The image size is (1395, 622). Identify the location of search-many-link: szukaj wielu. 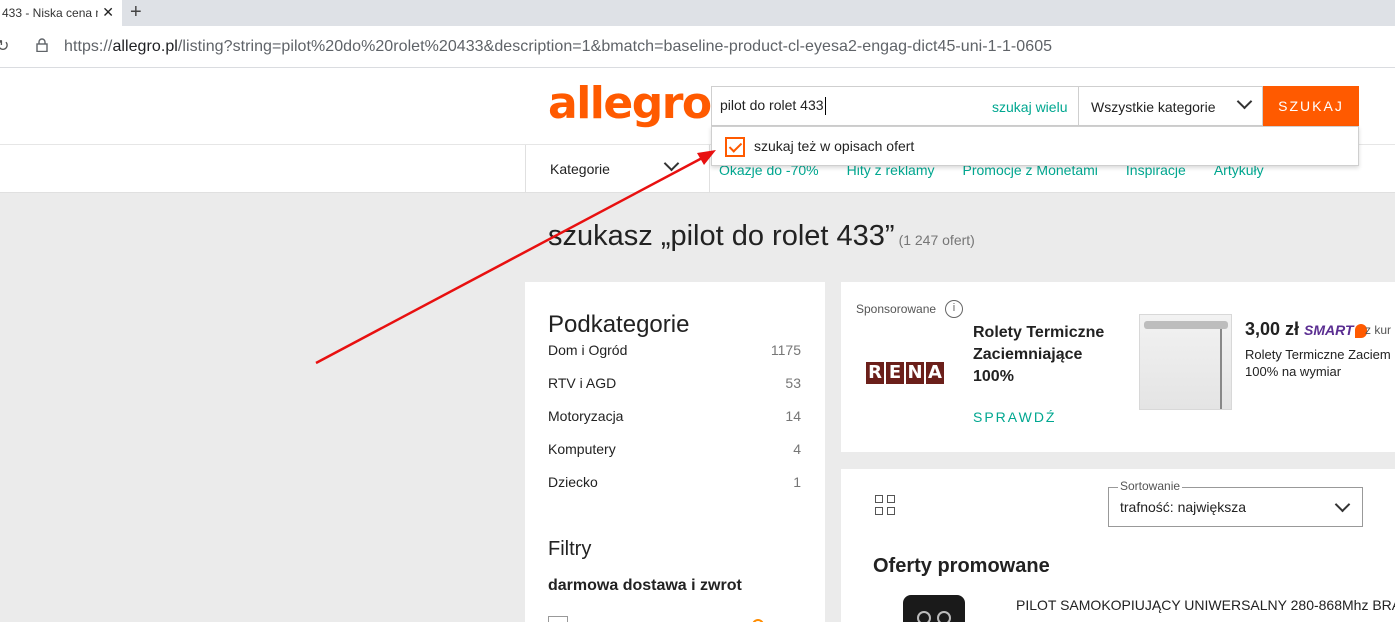
(1029, 107).